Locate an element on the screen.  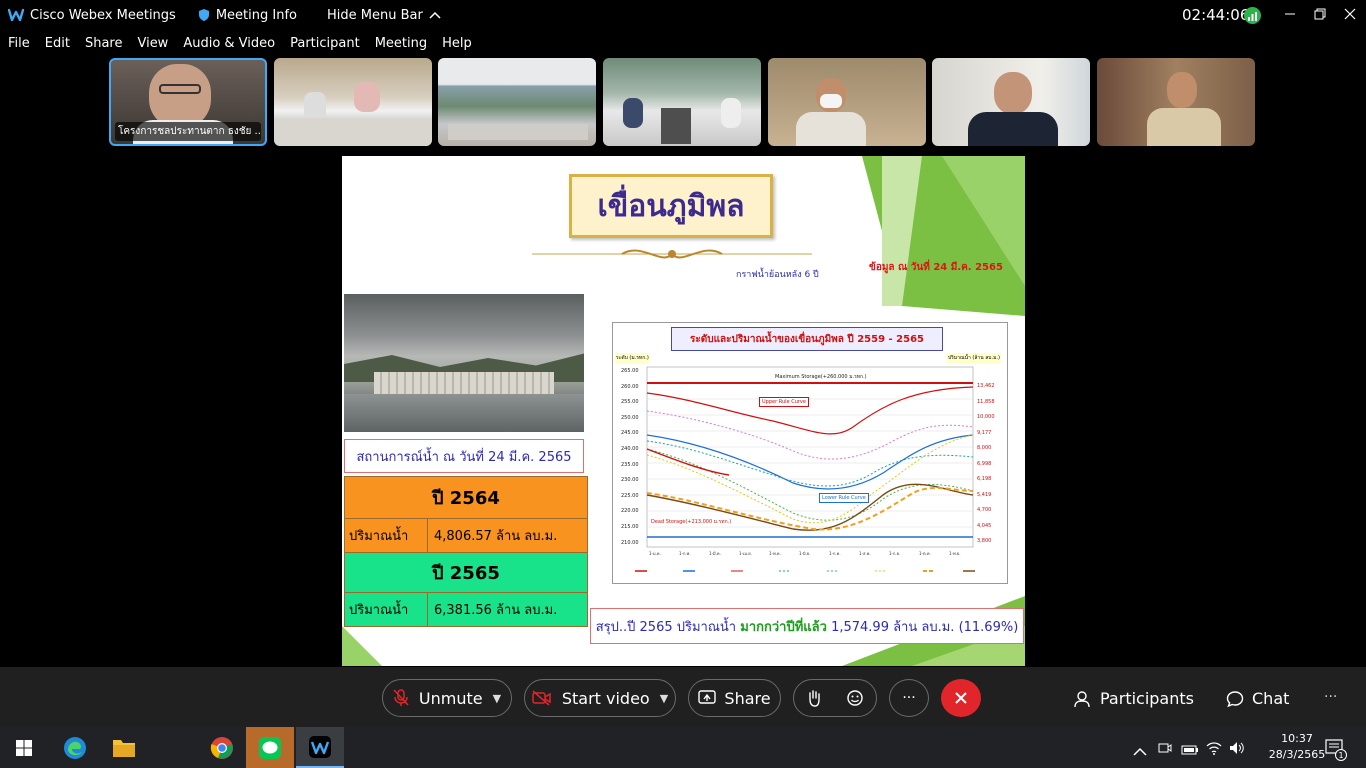
unmute-button: Unmute ▼ is located at coordinates (447, 698).